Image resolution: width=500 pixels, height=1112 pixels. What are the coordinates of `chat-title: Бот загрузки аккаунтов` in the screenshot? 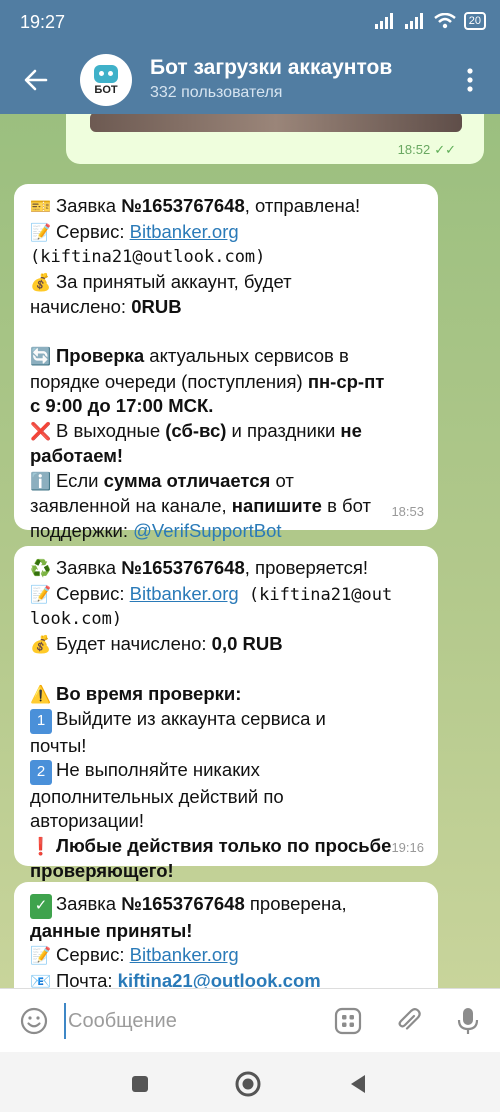 It's located at (271, 68).